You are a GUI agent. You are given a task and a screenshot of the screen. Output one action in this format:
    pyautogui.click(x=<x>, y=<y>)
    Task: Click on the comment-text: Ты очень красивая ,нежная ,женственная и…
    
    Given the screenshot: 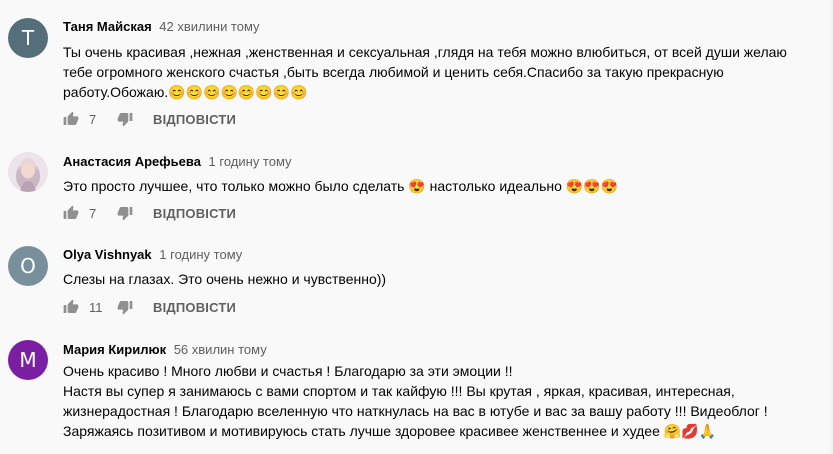 What is the action you would take?
    pyautogui.click(x=443, y=72)
    